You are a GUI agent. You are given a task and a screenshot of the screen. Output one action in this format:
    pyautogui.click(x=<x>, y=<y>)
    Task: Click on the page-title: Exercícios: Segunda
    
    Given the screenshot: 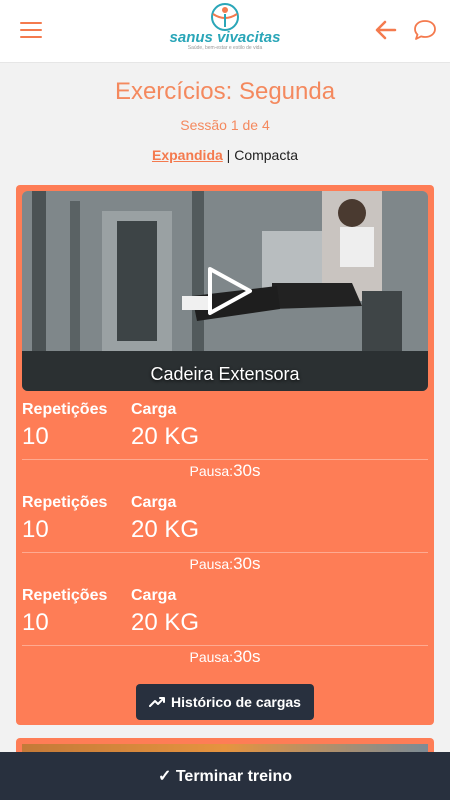 What is the action you would take?
    pyautogui.click(x=225, y=91)
    